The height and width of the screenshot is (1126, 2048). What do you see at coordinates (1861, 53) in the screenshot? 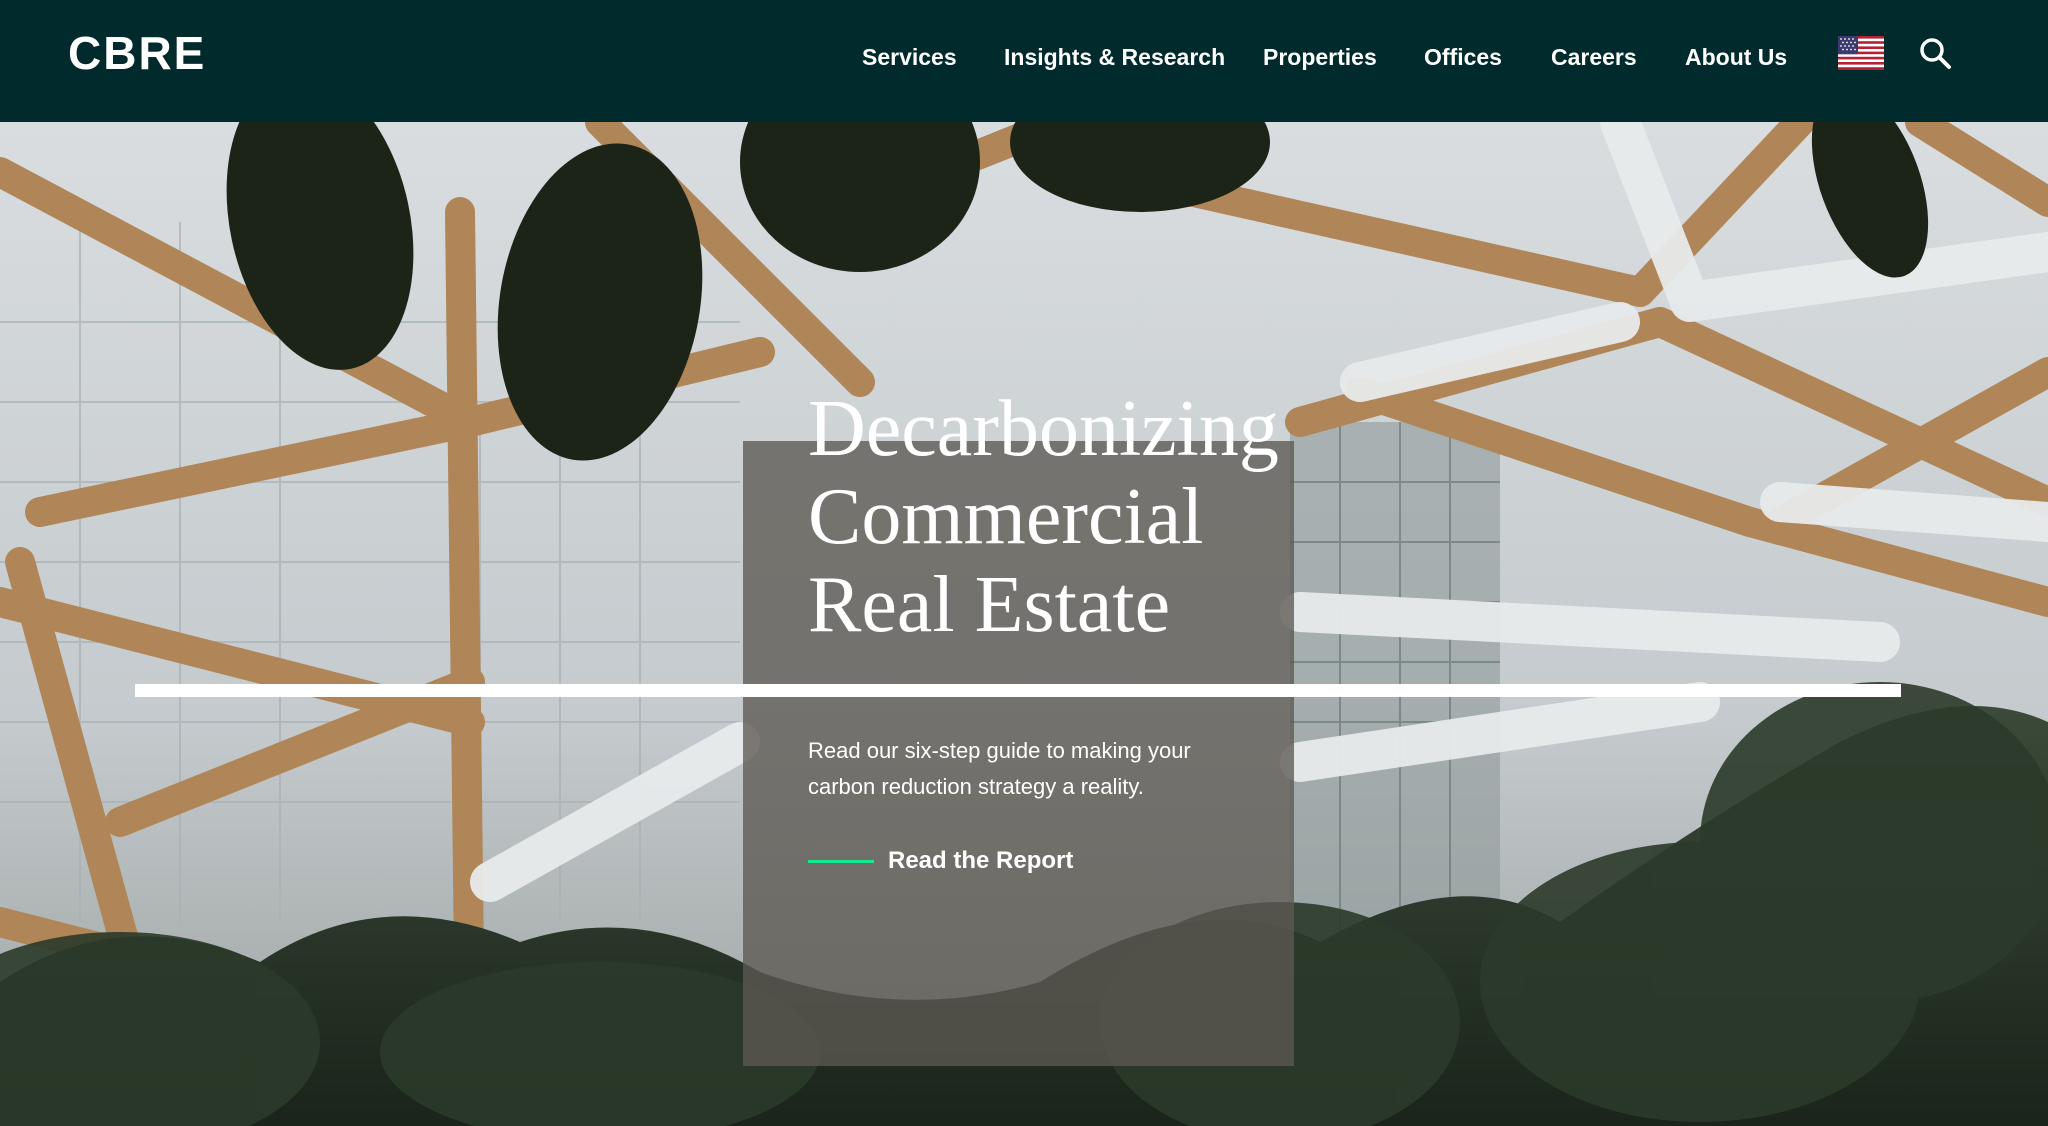
I see `us-flag-icon` at bounding box center [1861, 53].